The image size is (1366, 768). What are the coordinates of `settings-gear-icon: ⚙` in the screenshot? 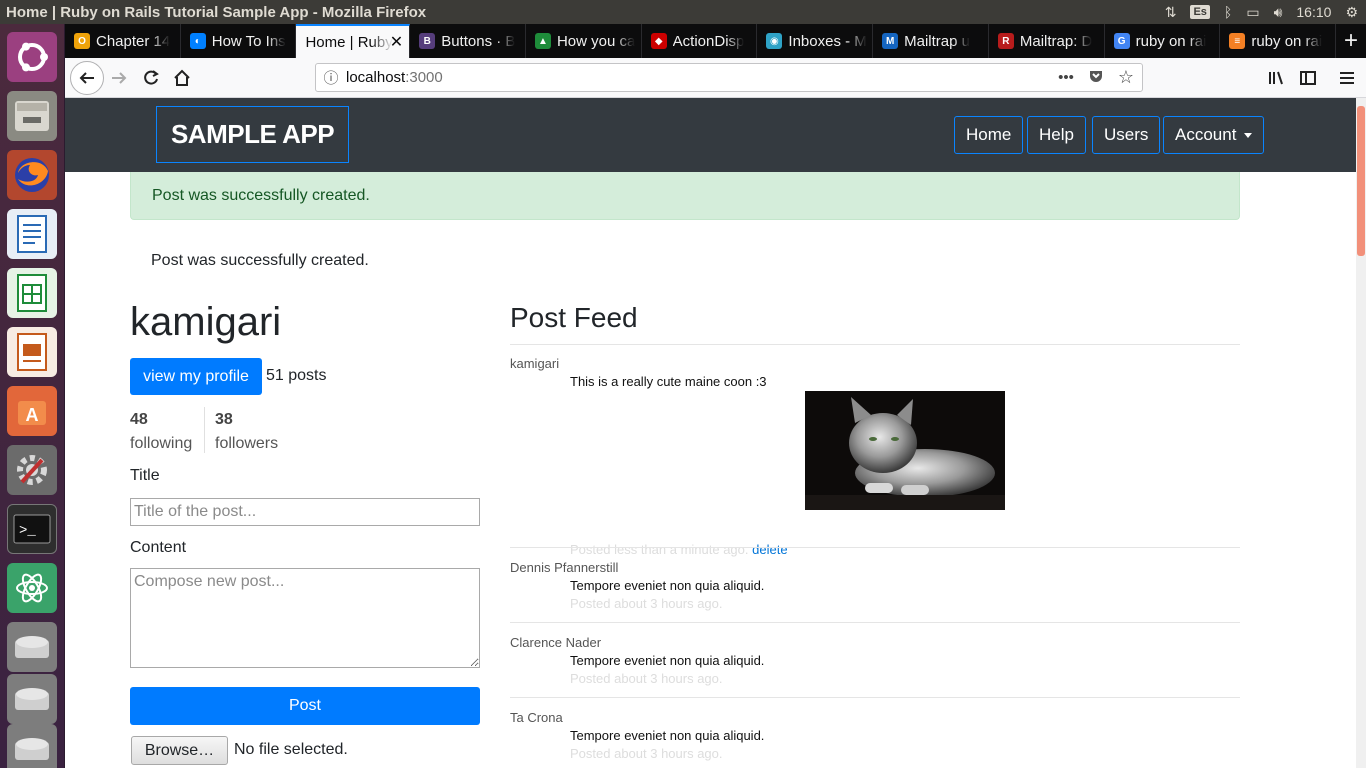 It's located at (1351, 12).